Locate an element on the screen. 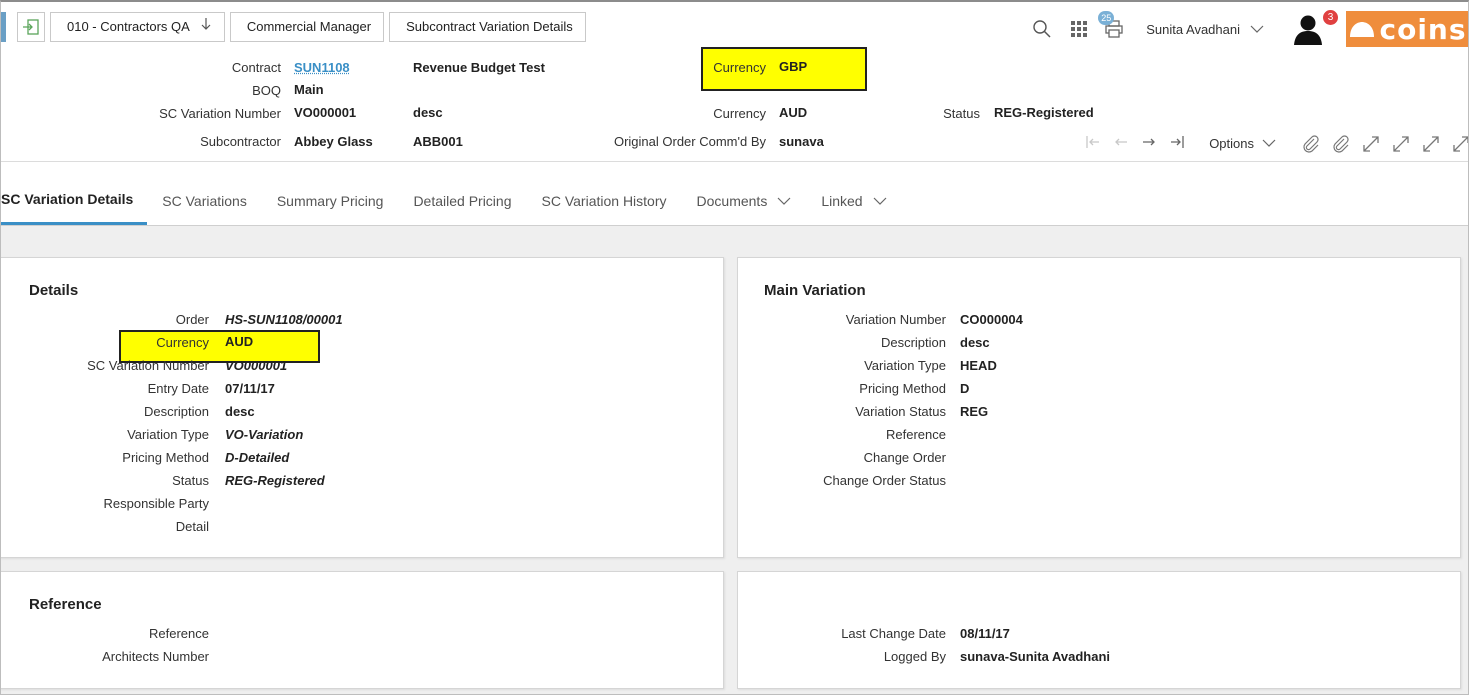 The image size is (1469, 695). field-label: Architects Number is located at coordinates (155, 656).